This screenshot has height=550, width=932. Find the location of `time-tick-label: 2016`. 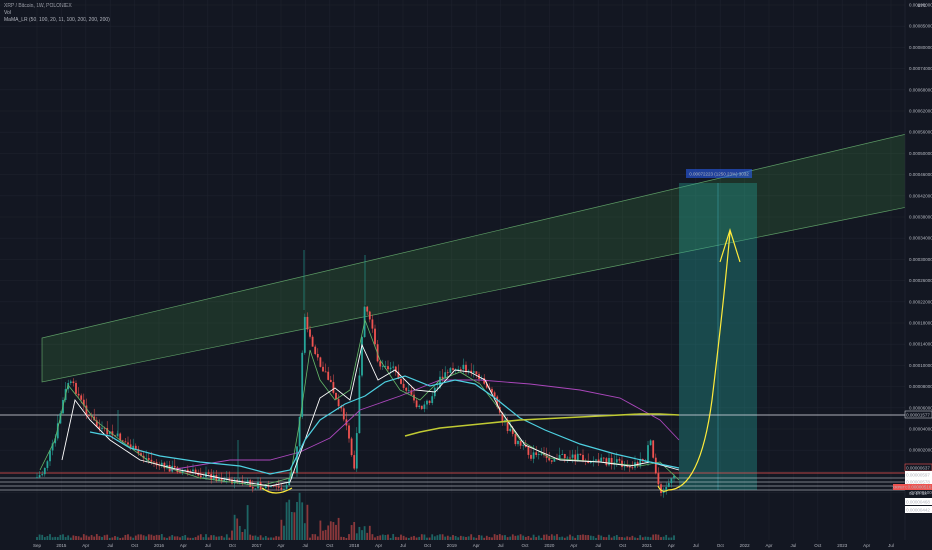

time-tick-label: 2016 is located at coordinates (159, 545).